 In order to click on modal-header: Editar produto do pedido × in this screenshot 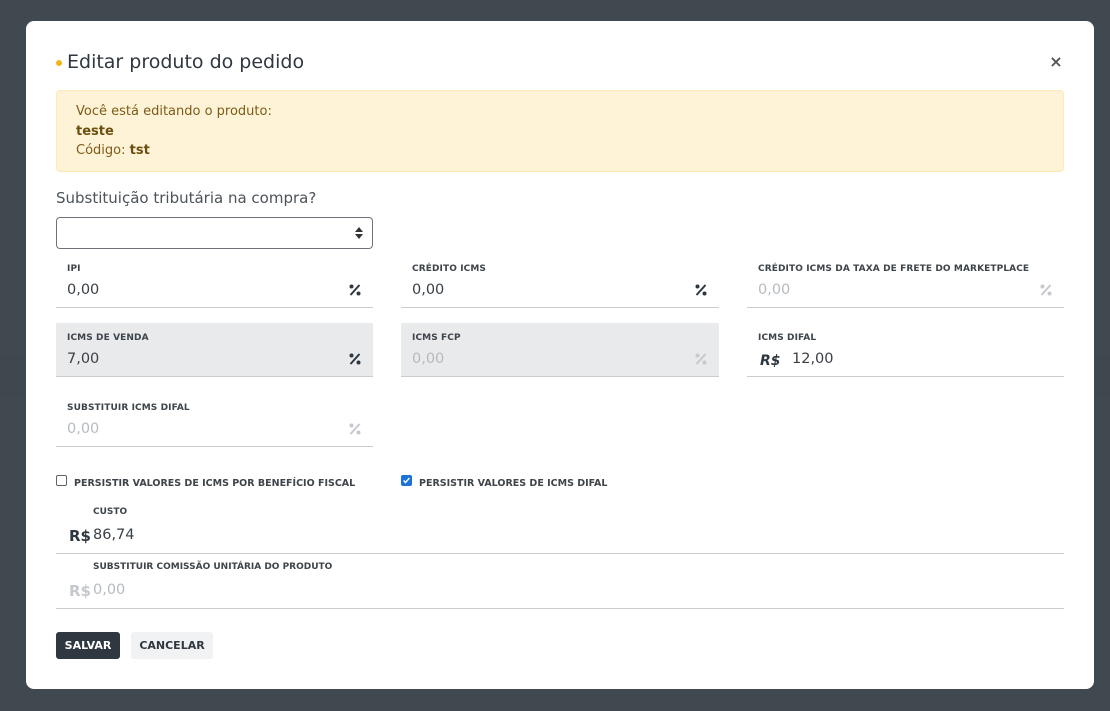, I will do `click(560, 63)`.